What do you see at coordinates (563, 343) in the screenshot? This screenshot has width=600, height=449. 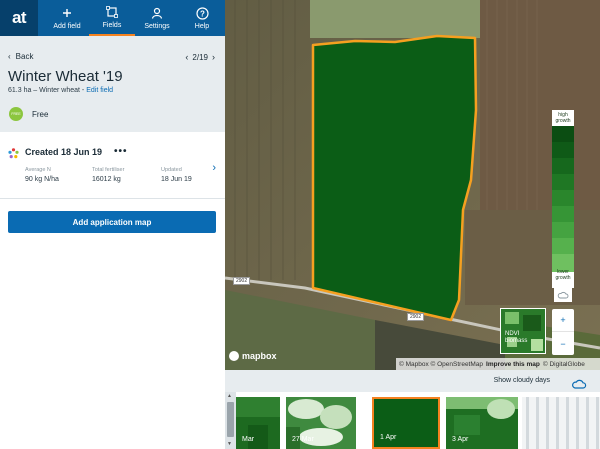 I see `zoom-out-button: −` at bounding box center [563, 343].